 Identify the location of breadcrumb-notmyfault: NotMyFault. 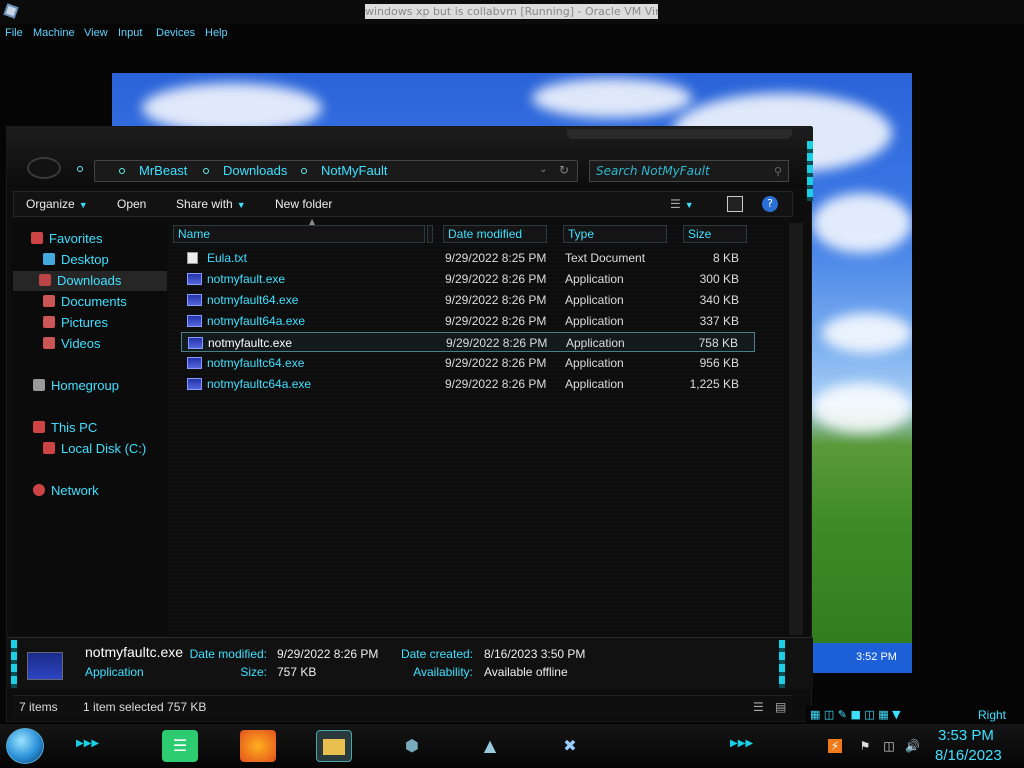
(354, 170).